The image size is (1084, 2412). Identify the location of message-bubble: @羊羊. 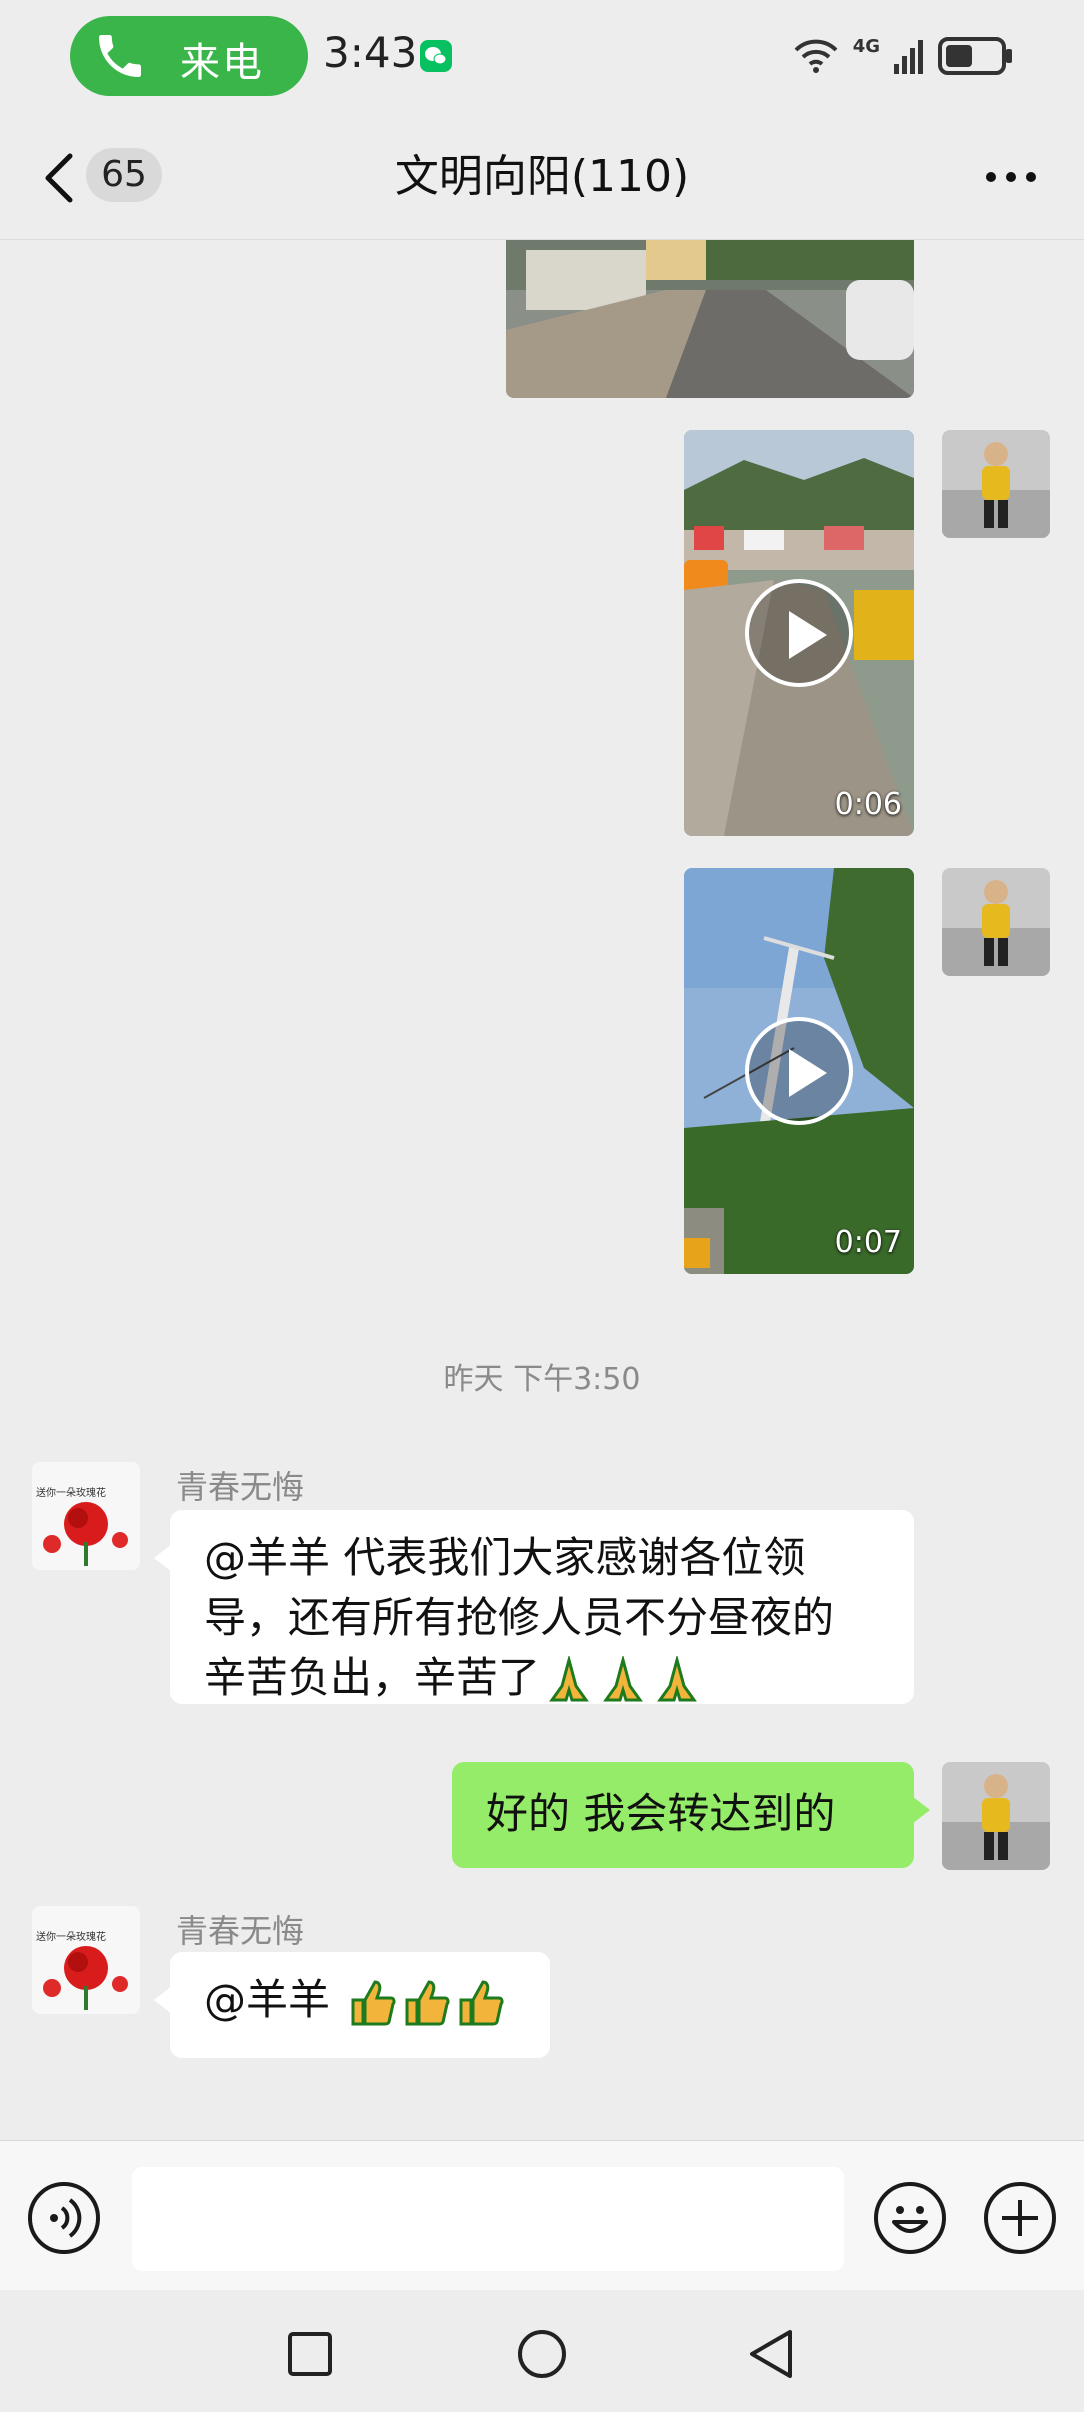
(352, 2005).